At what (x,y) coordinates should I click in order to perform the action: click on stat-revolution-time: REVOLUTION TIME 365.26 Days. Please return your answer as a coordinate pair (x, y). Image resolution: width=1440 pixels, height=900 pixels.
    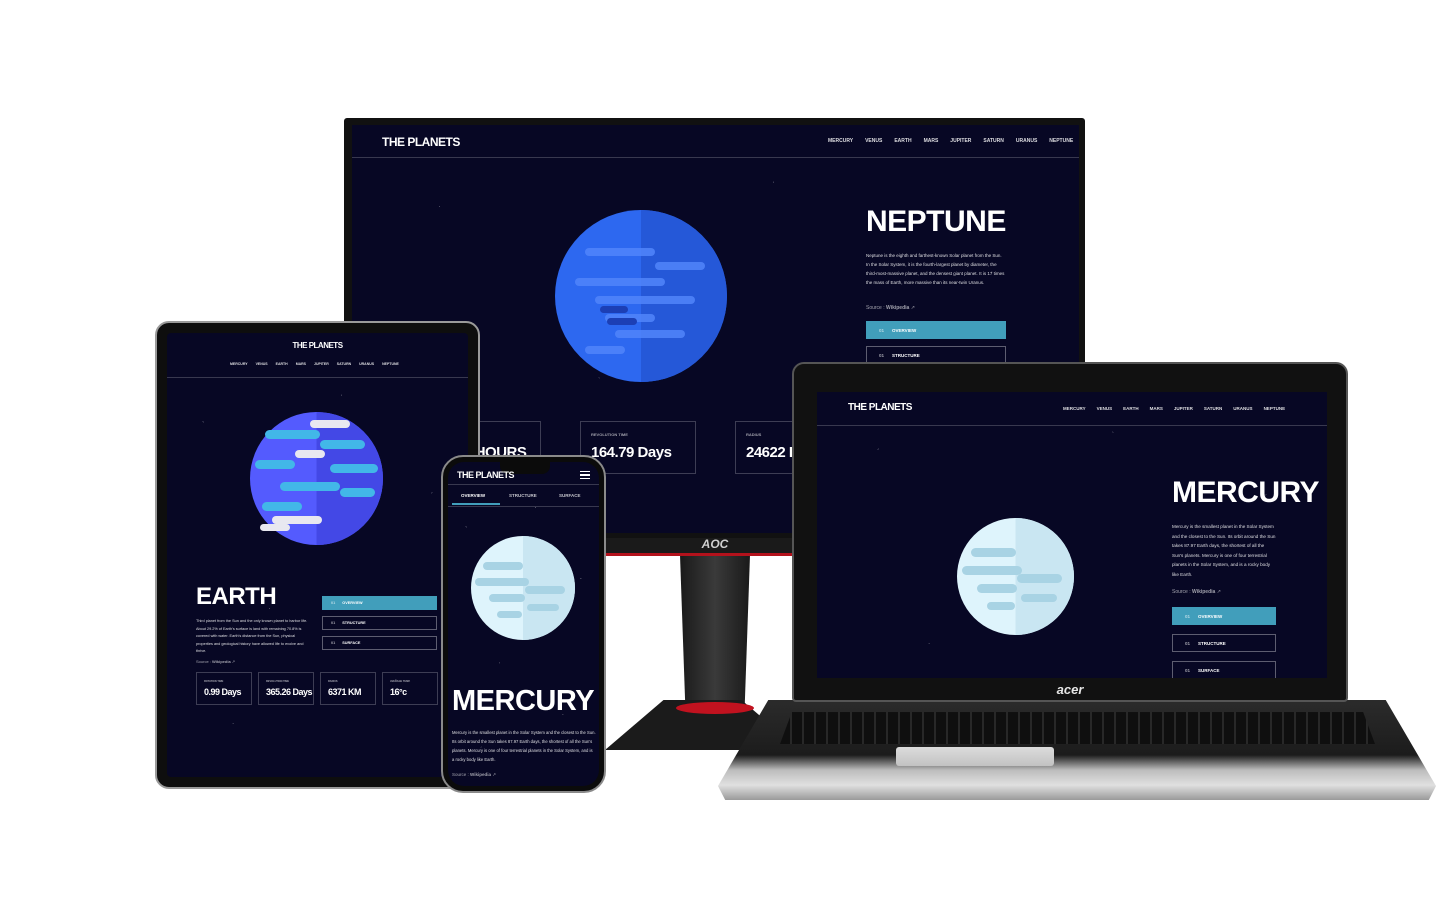
    Looking at the image, I should click on (286, 688).